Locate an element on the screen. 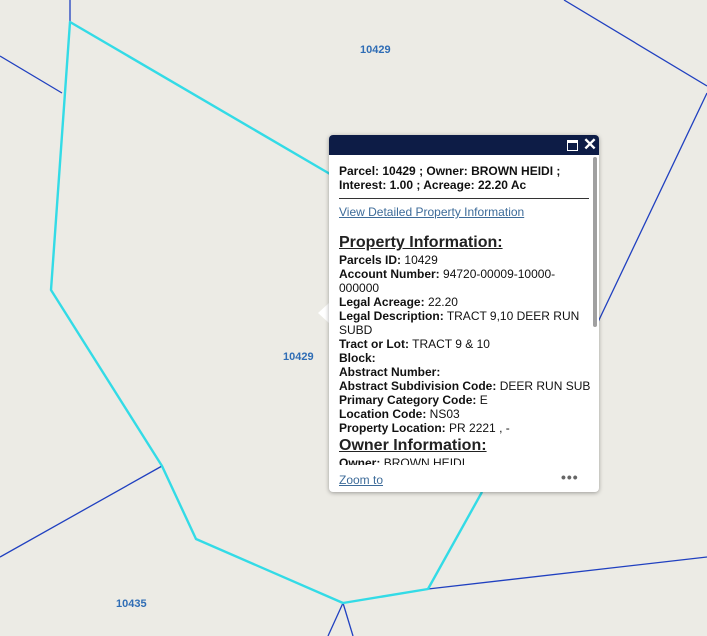 The width and height of the screenshot is (707, 636). field-label: Location Code: is located at coordinates (383, 414).